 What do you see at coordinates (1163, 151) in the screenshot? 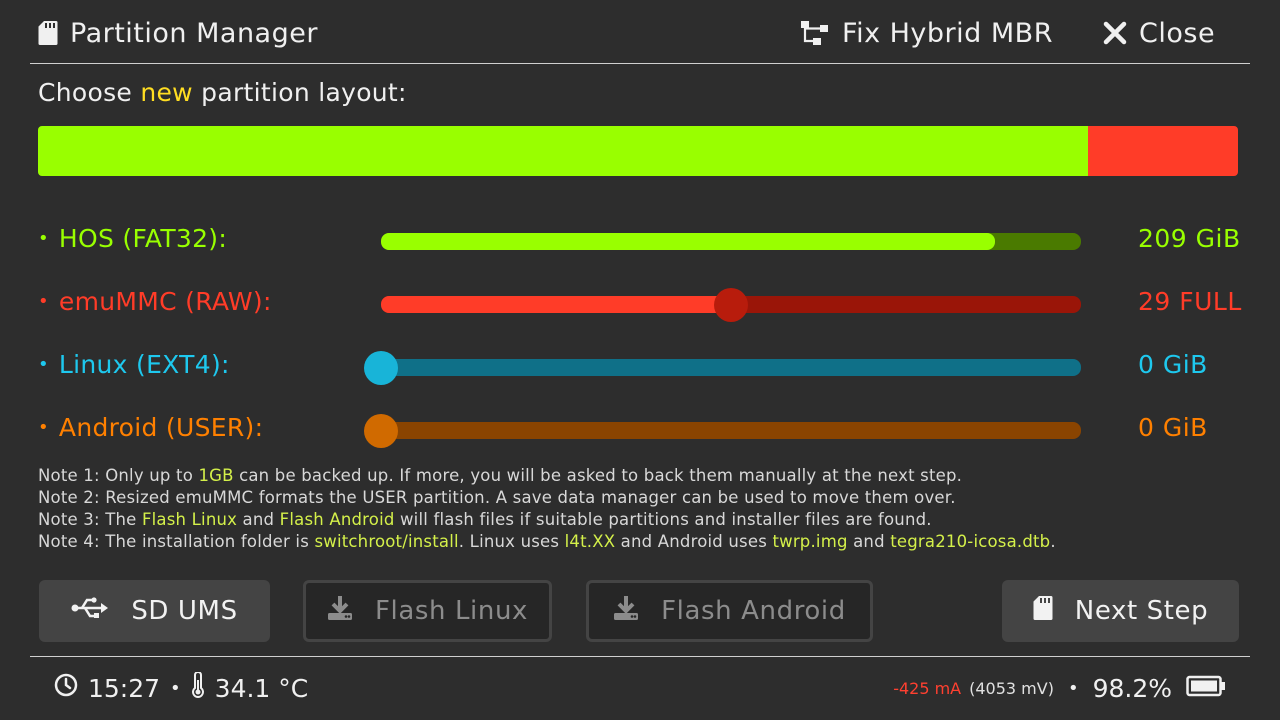
I see `layout-segment-emummc` at bounding box center [1163, 151].